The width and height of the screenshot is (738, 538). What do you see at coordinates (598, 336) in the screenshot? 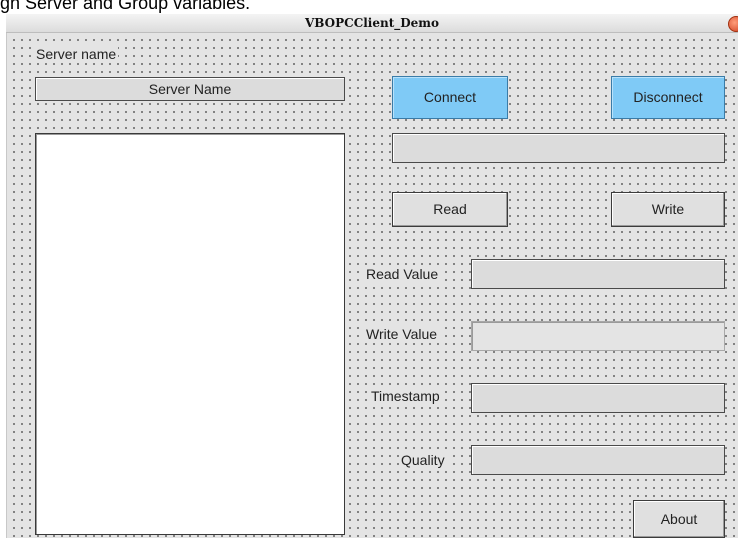
I see `write-value-field` at bounding box center [598, 336].